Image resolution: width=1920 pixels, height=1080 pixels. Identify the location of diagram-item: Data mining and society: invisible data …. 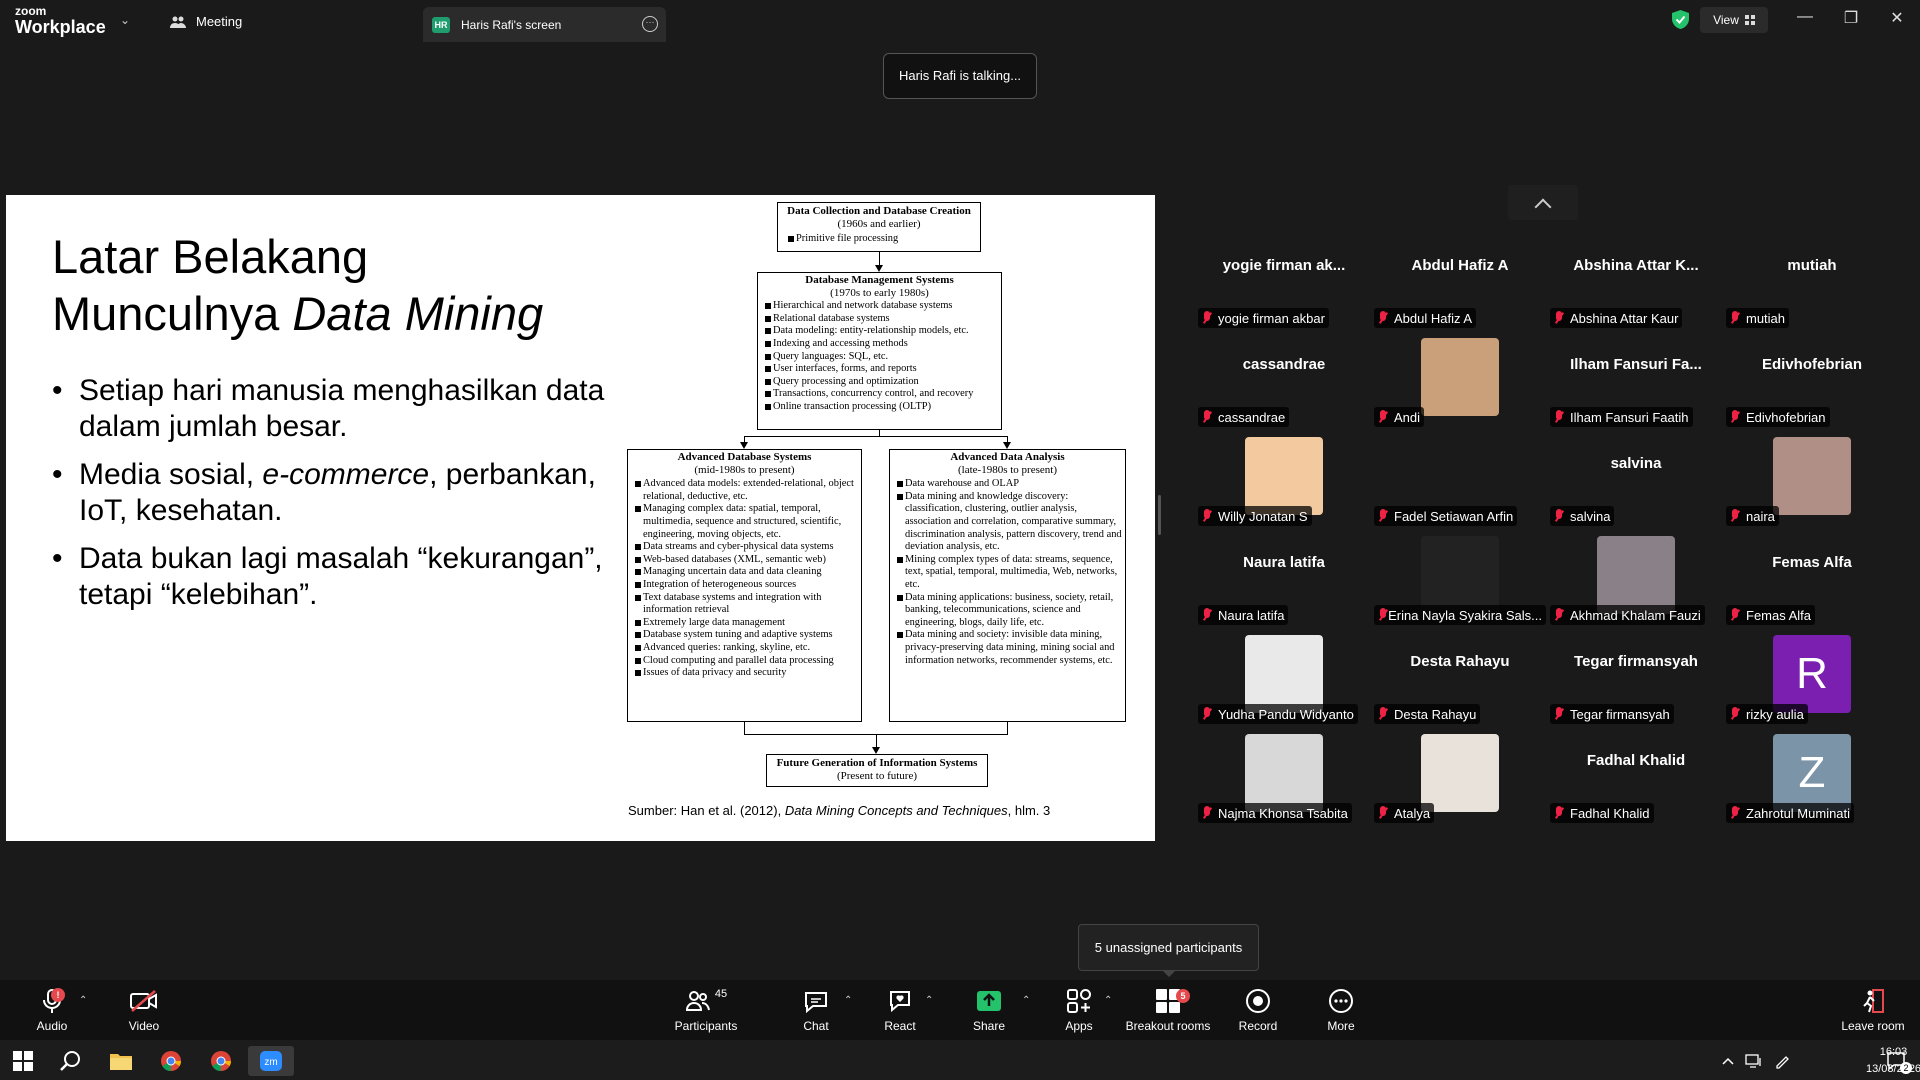
(1007, 648).